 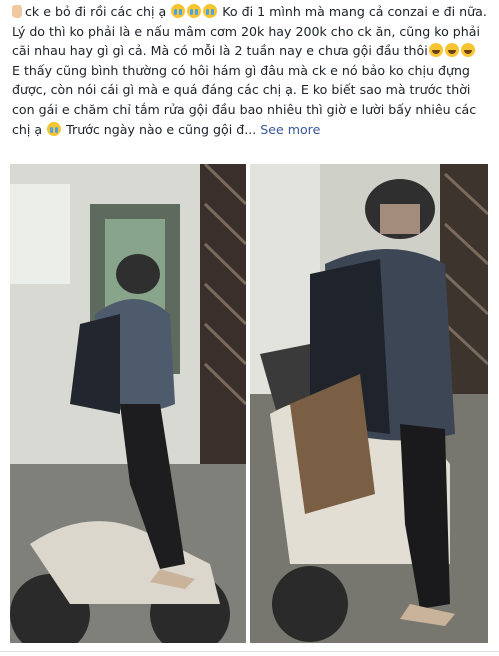 I want to click on pointing-hand-icon, so click(x=17, y=11).